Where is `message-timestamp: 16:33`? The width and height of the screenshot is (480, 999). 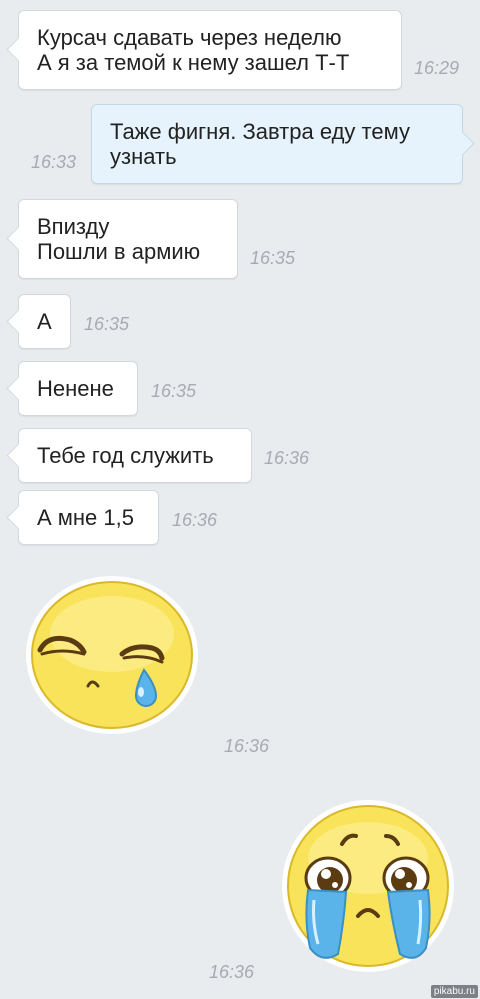 message-timestamp: 16:33 is located at coordinates (54, 162).